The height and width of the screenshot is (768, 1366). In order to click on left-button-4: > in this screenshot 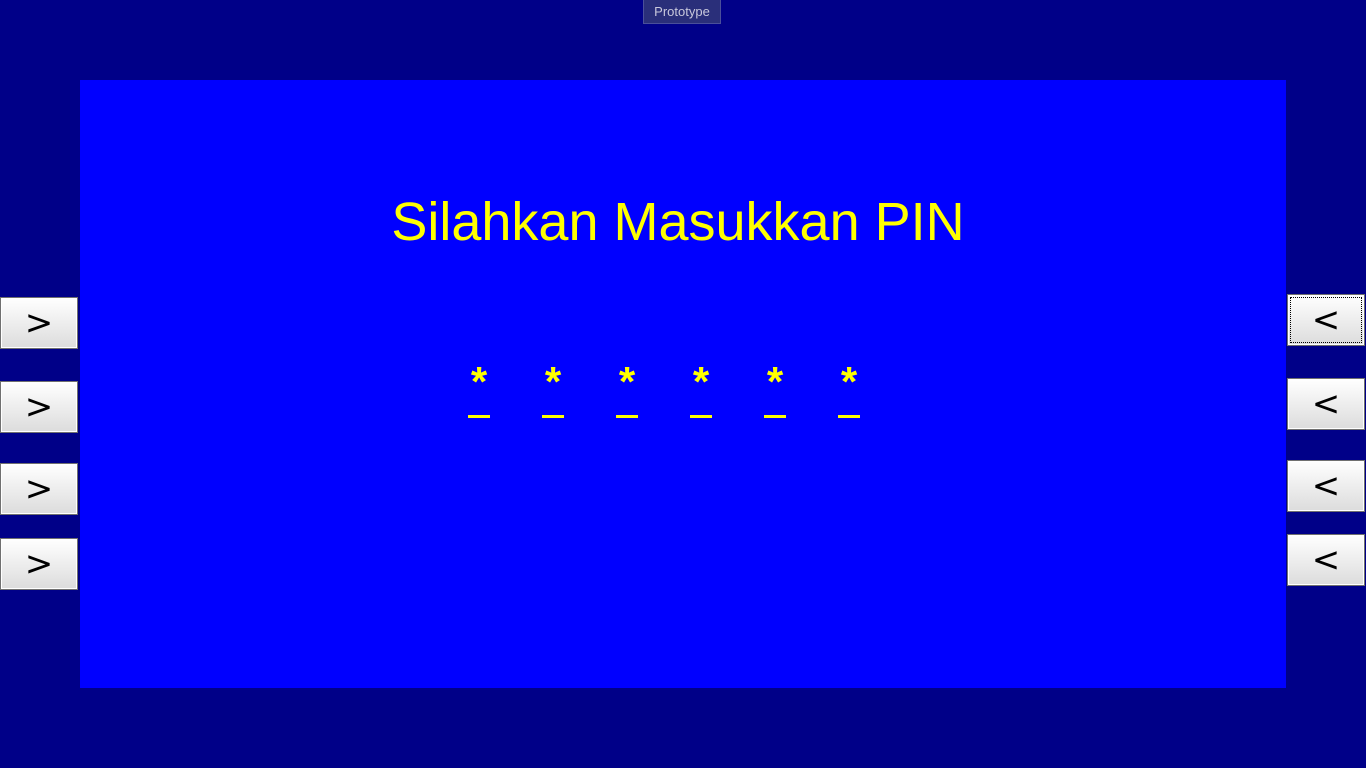, I will do `click(39, 564)`.